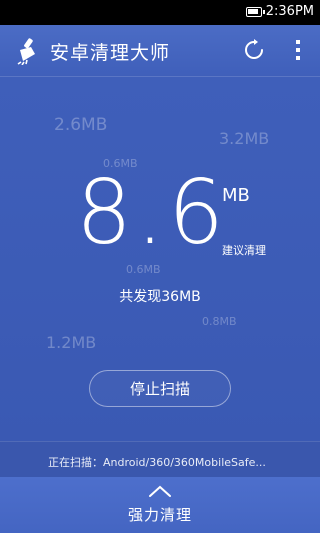  I want to click on status-bar: 2:36PM, so click(160, 12).